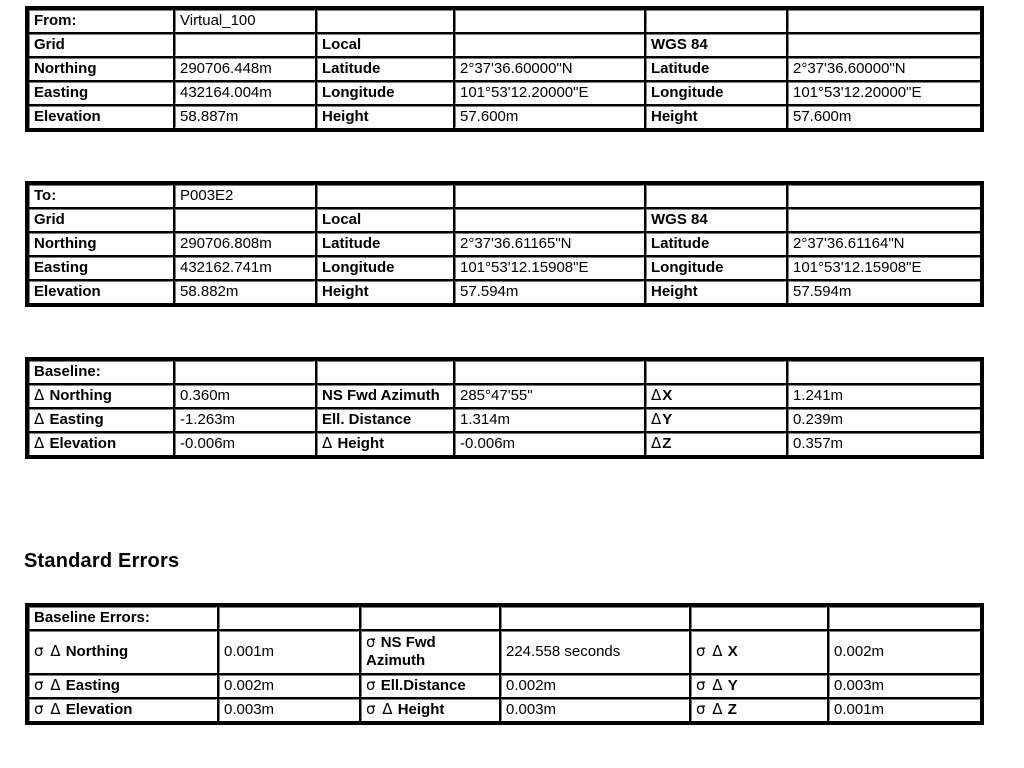  I want to click on sigma-delta-x-value: 0.002m, so click(904, 652).